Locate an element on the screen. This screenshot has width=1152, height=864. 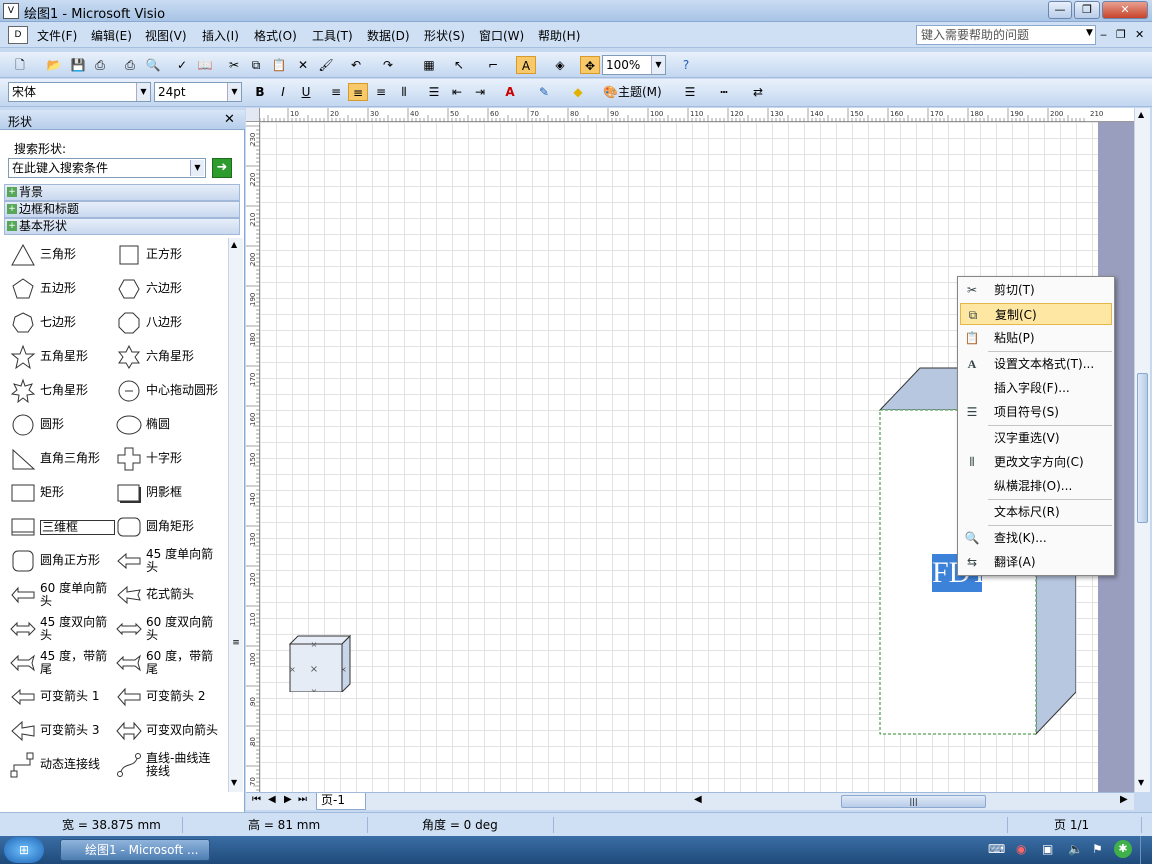
line-weight-icon: ☰ is located at coordinates (690, 92).